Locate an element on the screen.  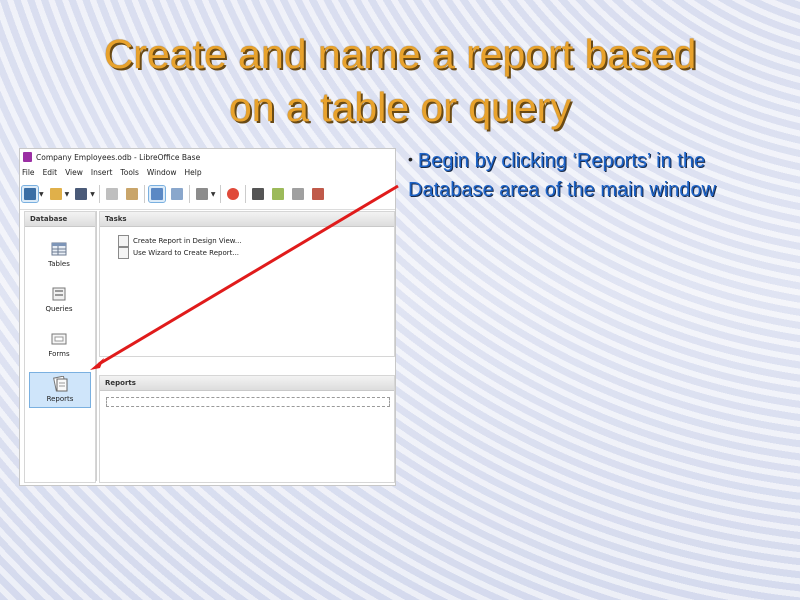
reports-list is located at coordinates (248, 402).